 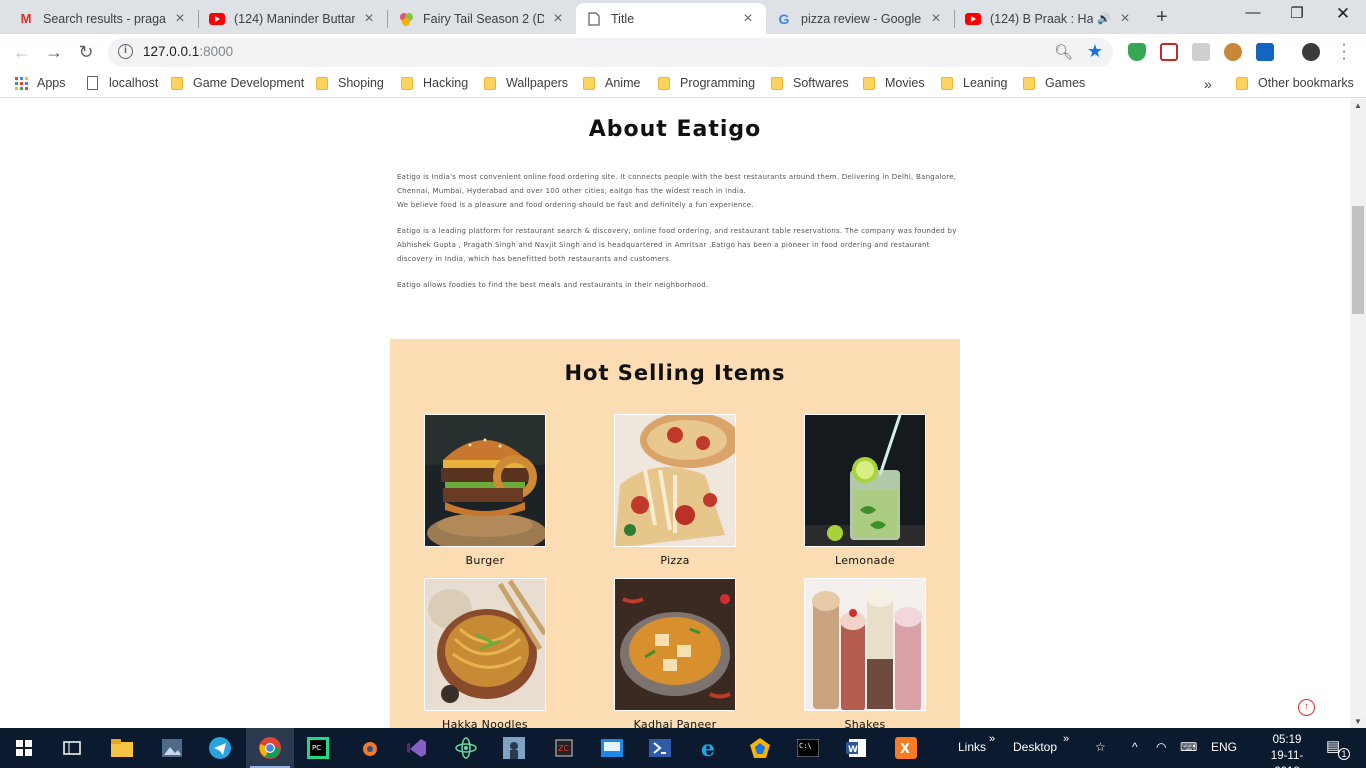 What do you see at coordinates (1344, 754) in the screenshot?
I see `notification-count-badge: 1` at bounding box center [1344, 754].